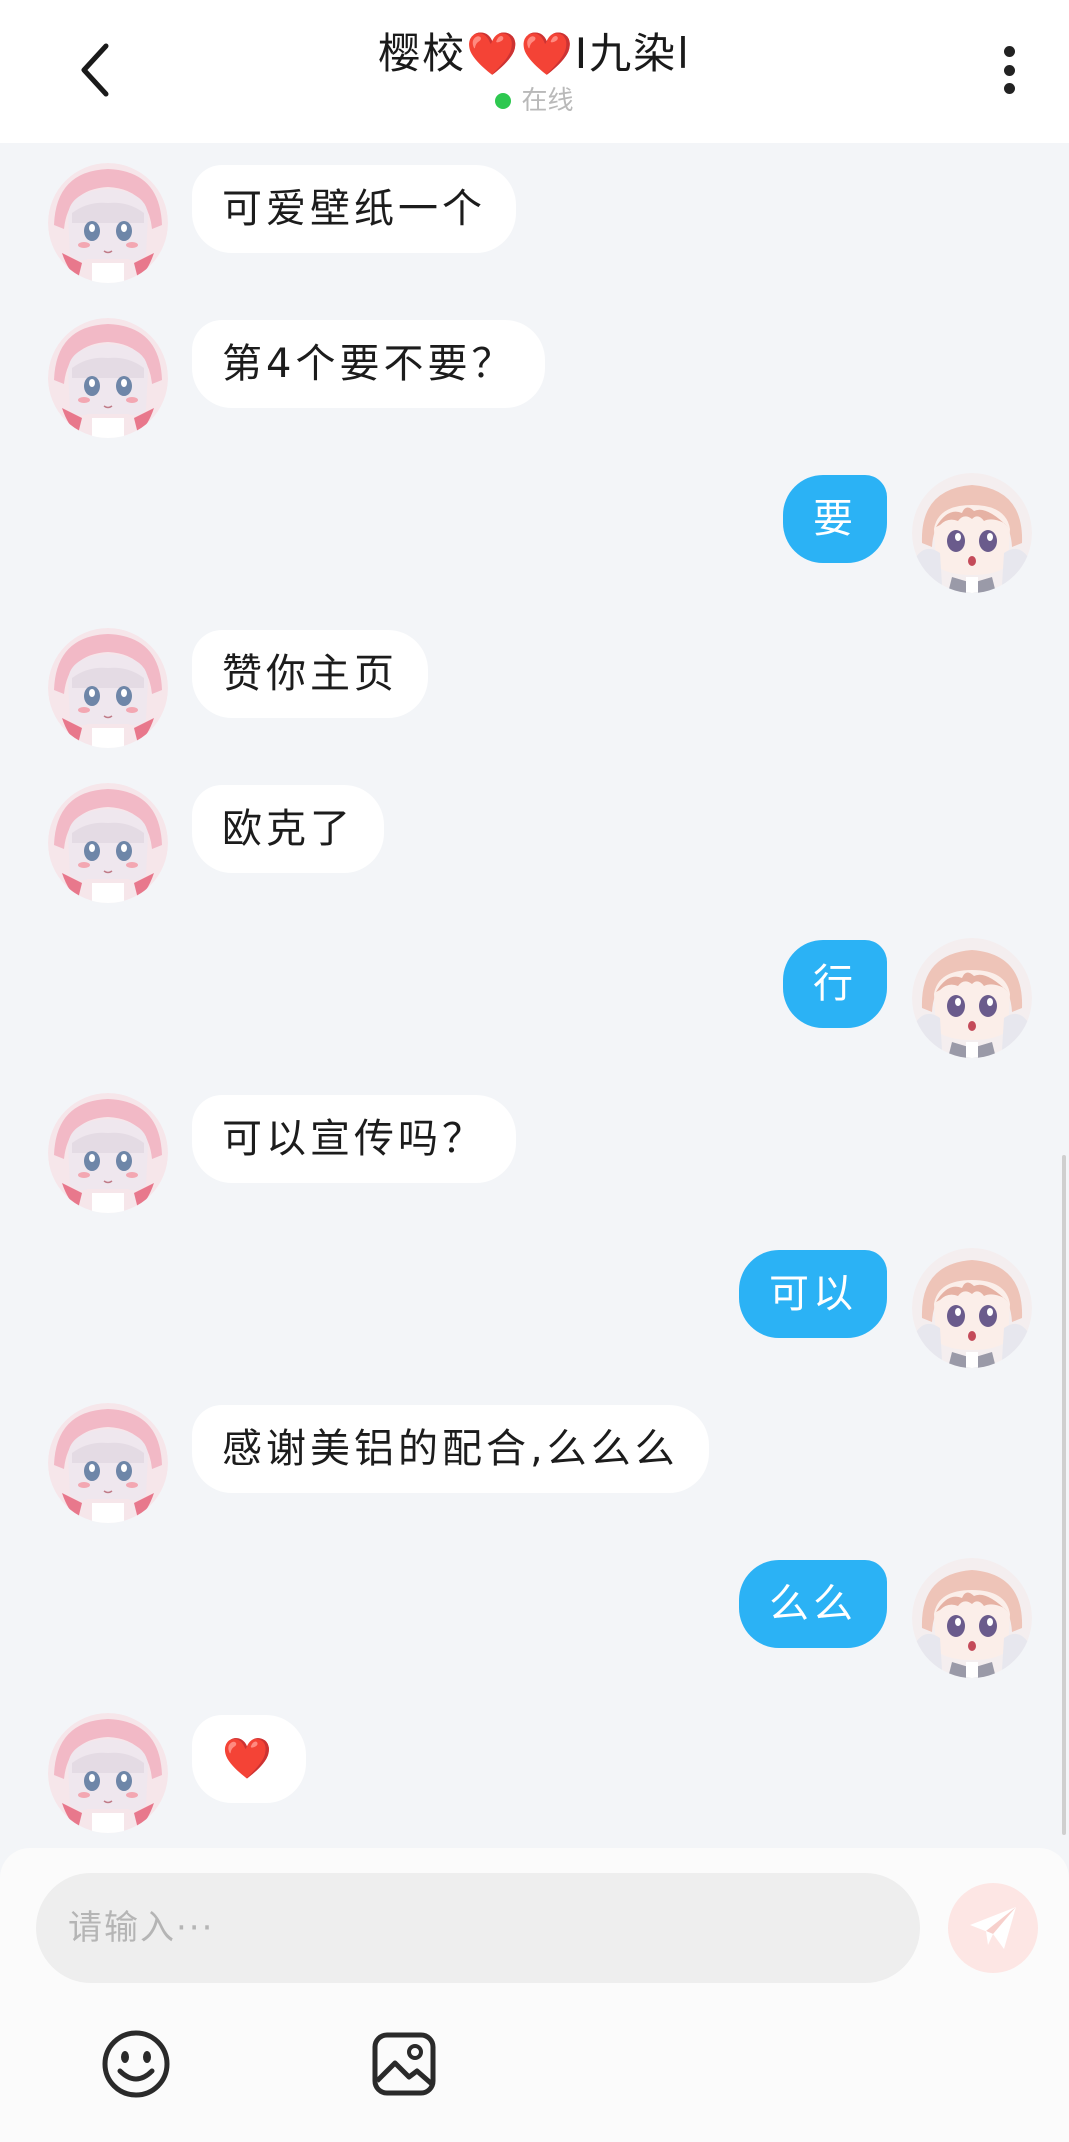  What do you see at coordinates (534, 1623) in the screenshot?
I see `message-row: 么么` at bounding box center [534, 1623].